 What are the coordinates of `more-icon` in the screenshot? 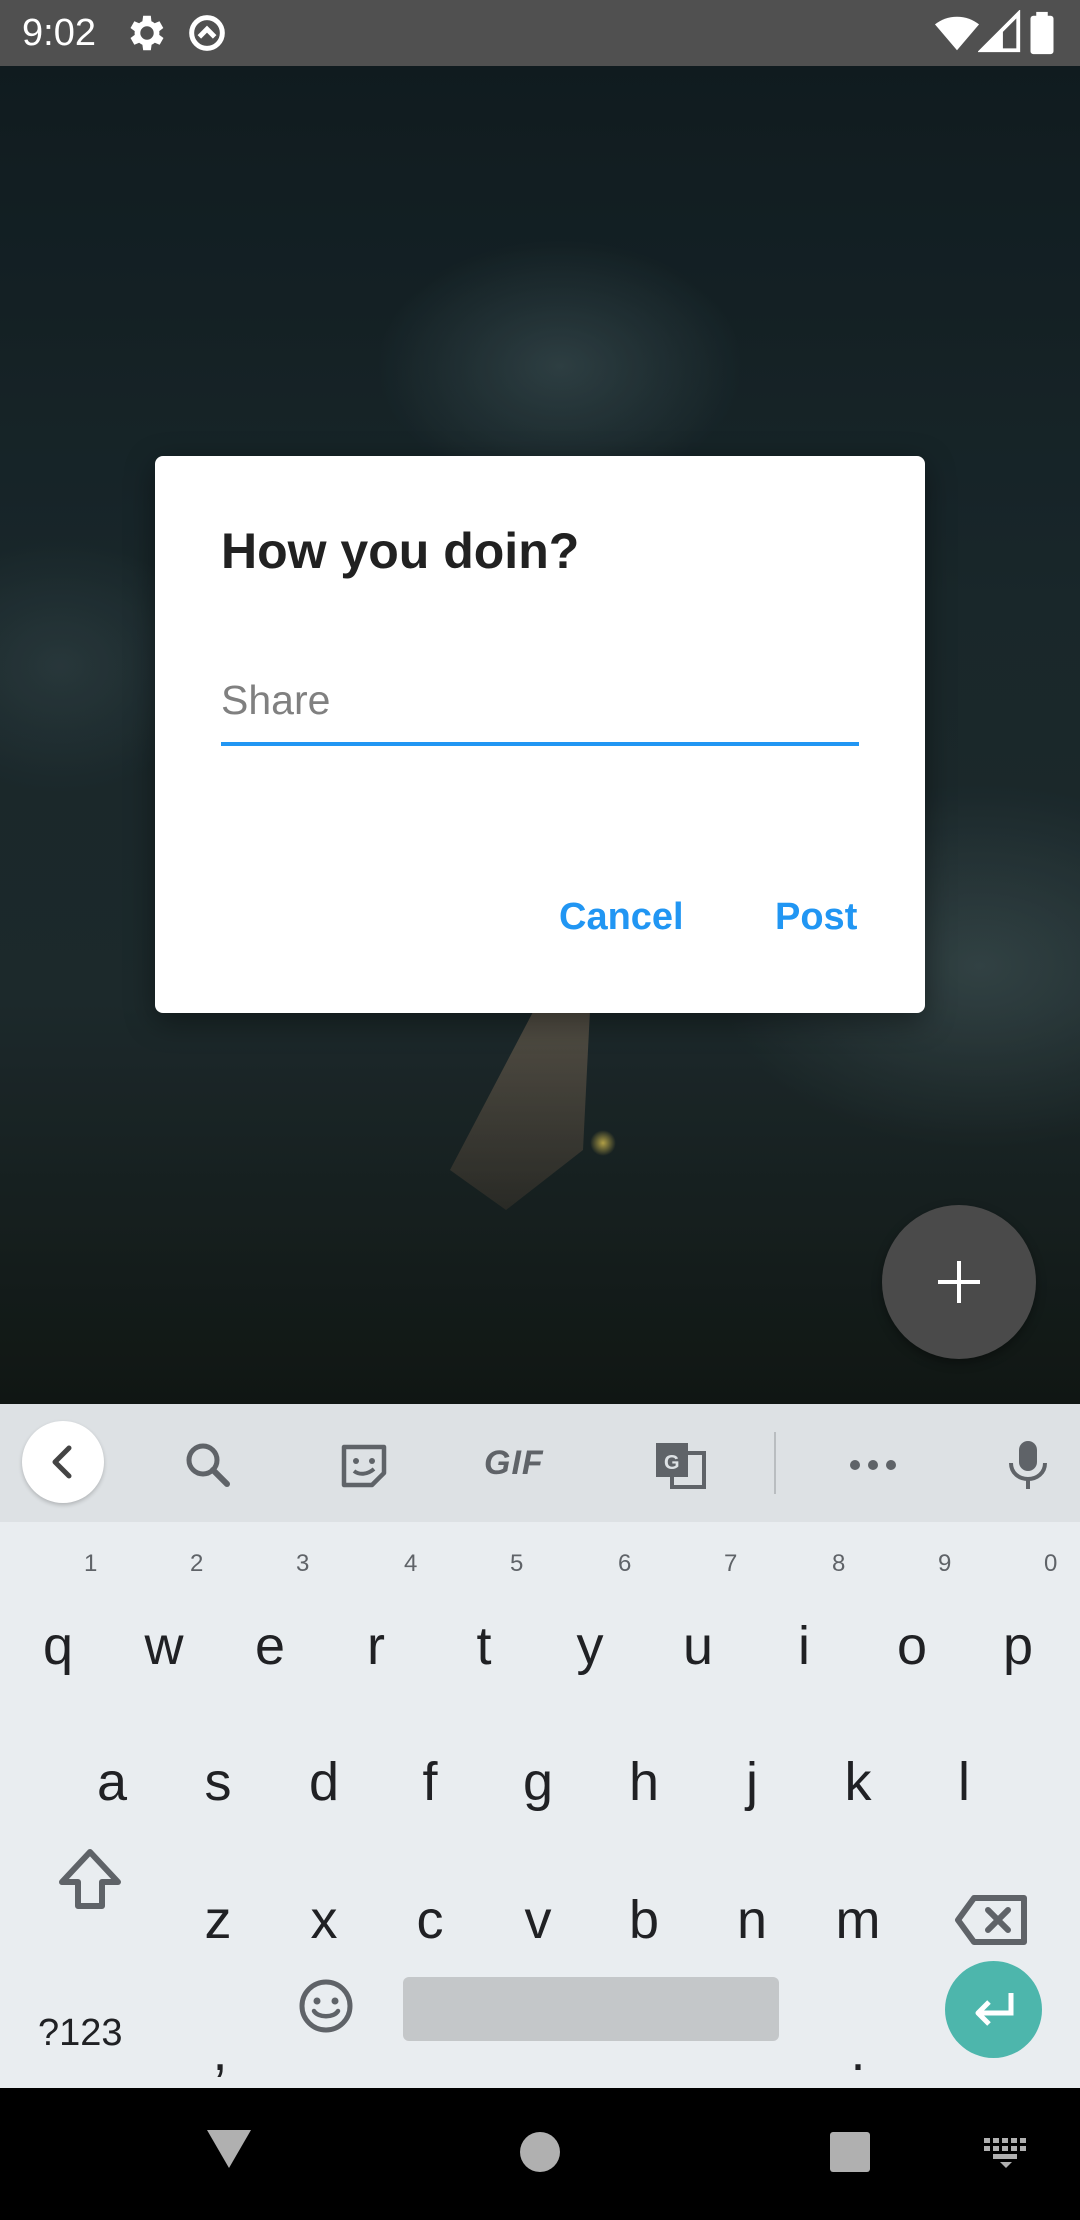 It's located at (873, 1465).